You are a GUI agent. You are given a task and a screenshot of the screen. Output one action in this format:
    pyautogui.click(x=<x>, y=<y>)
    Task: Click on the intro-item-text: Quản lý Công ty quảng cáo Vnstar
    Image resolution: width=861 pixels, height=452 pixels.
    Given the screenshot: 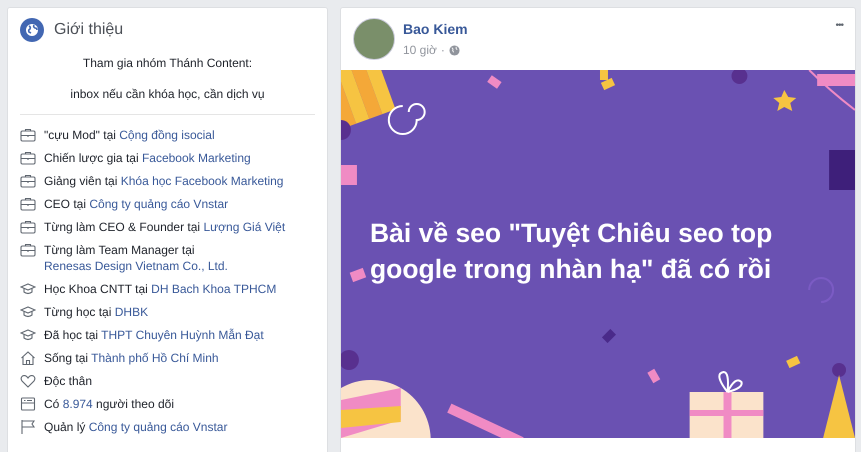 What is the action you would take?
    pyautogui.click(x=136, y=427)
    